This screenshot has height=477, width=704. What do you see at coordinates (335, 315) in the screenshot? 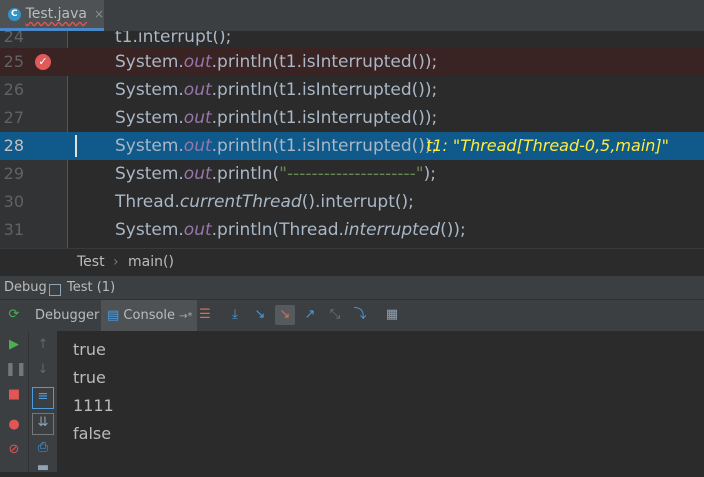
I see `drop-frame-icon: ⤡` at bounding box center [335, 315].